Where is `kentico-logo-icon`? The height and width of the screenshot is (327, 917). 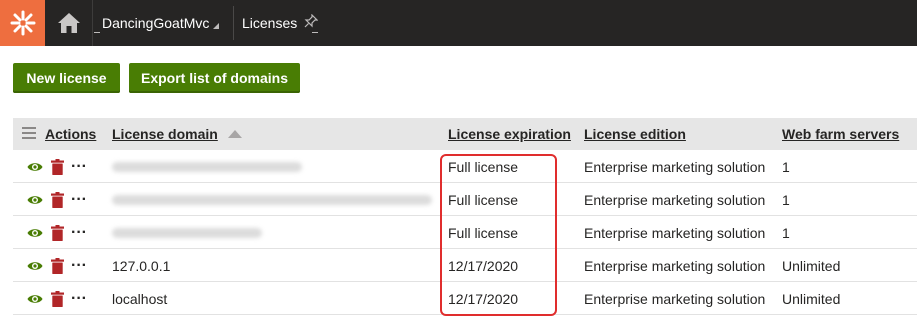
kentico-logo-icon is located at coordinates (22, 23).